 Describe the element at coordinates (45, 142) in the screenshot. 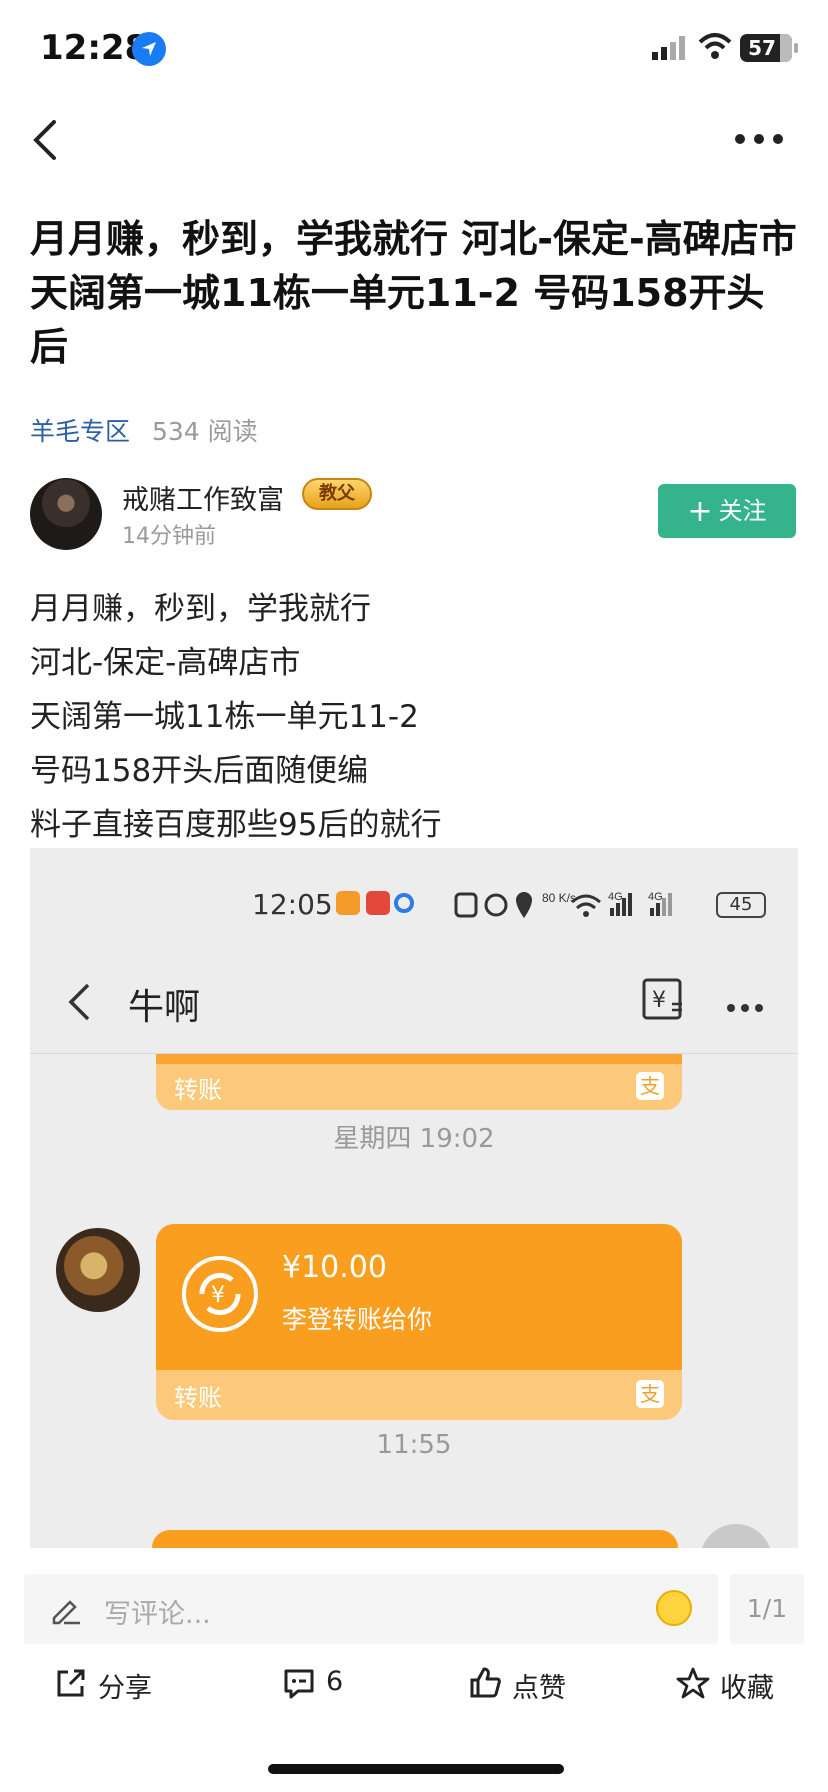

I see `back-icon` at that location.